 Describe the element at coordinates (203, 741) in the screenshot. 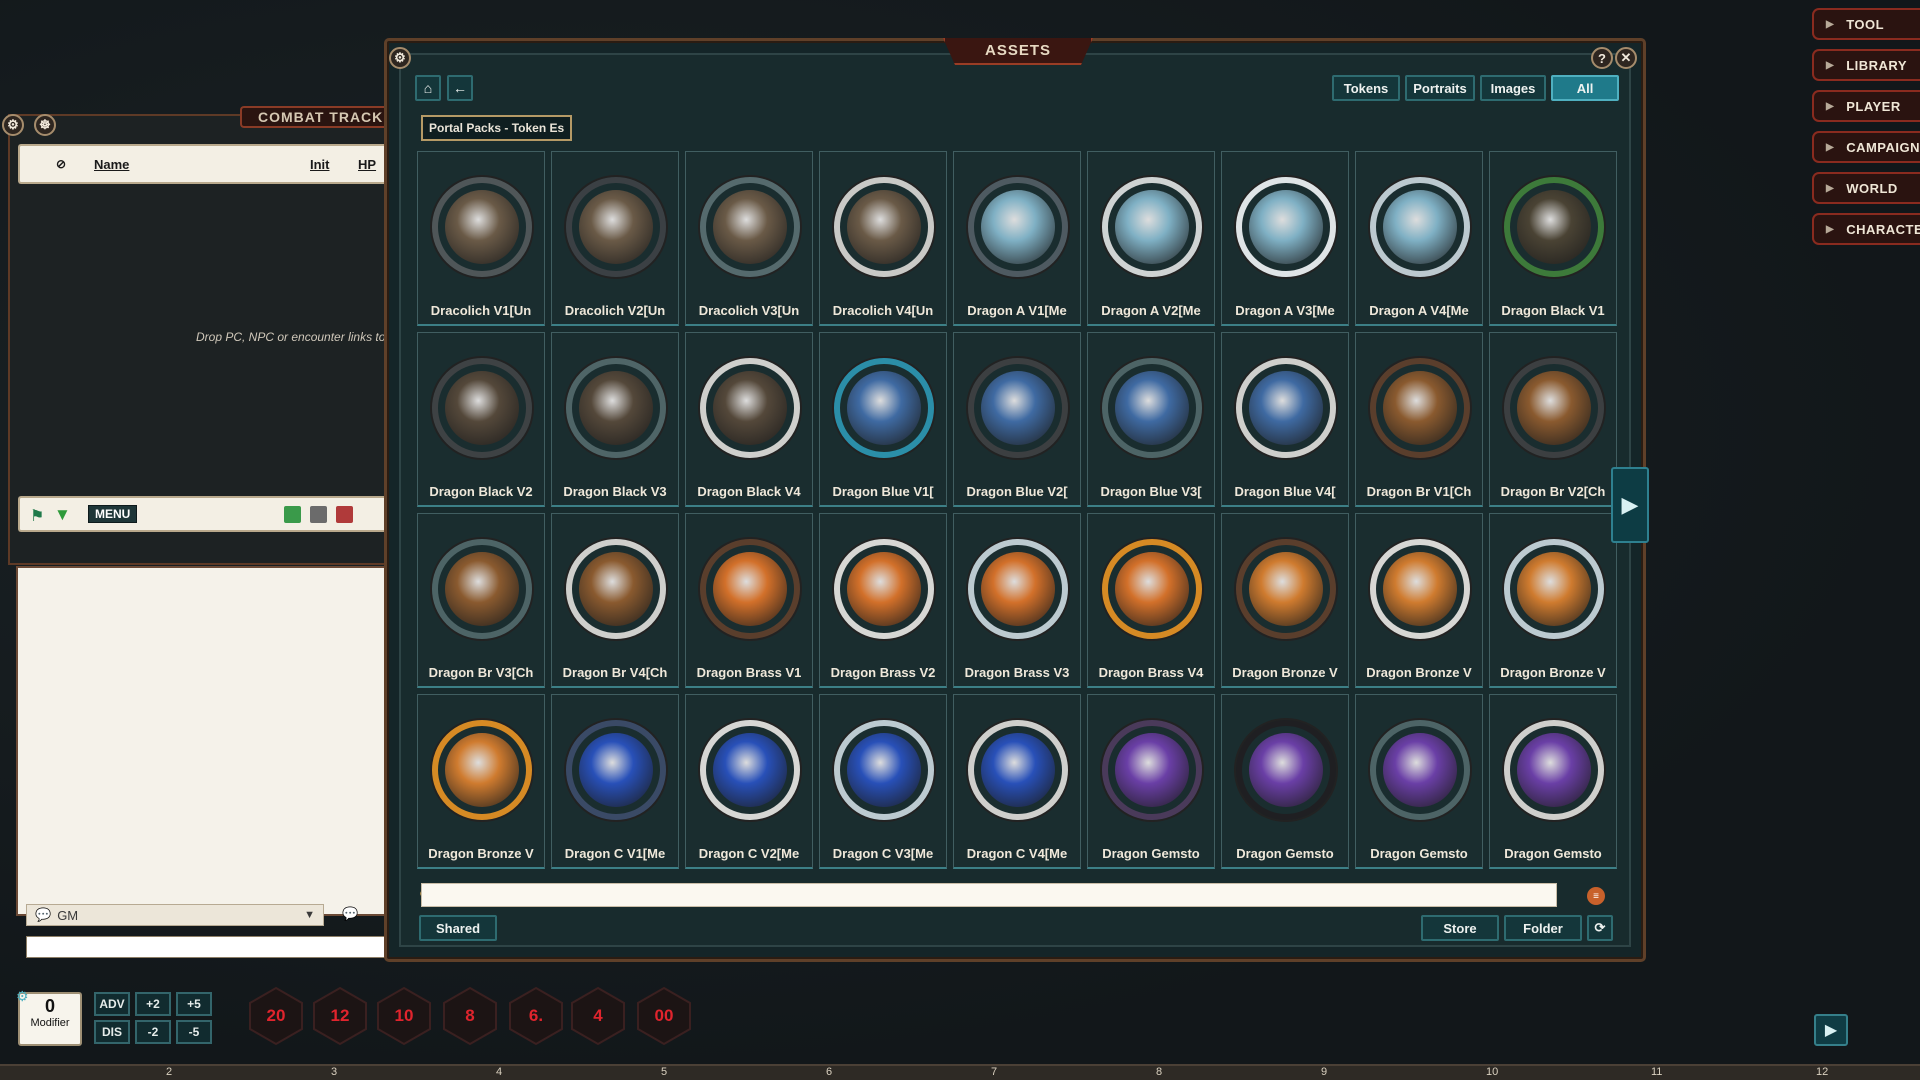

I see `chat-log` at that location.